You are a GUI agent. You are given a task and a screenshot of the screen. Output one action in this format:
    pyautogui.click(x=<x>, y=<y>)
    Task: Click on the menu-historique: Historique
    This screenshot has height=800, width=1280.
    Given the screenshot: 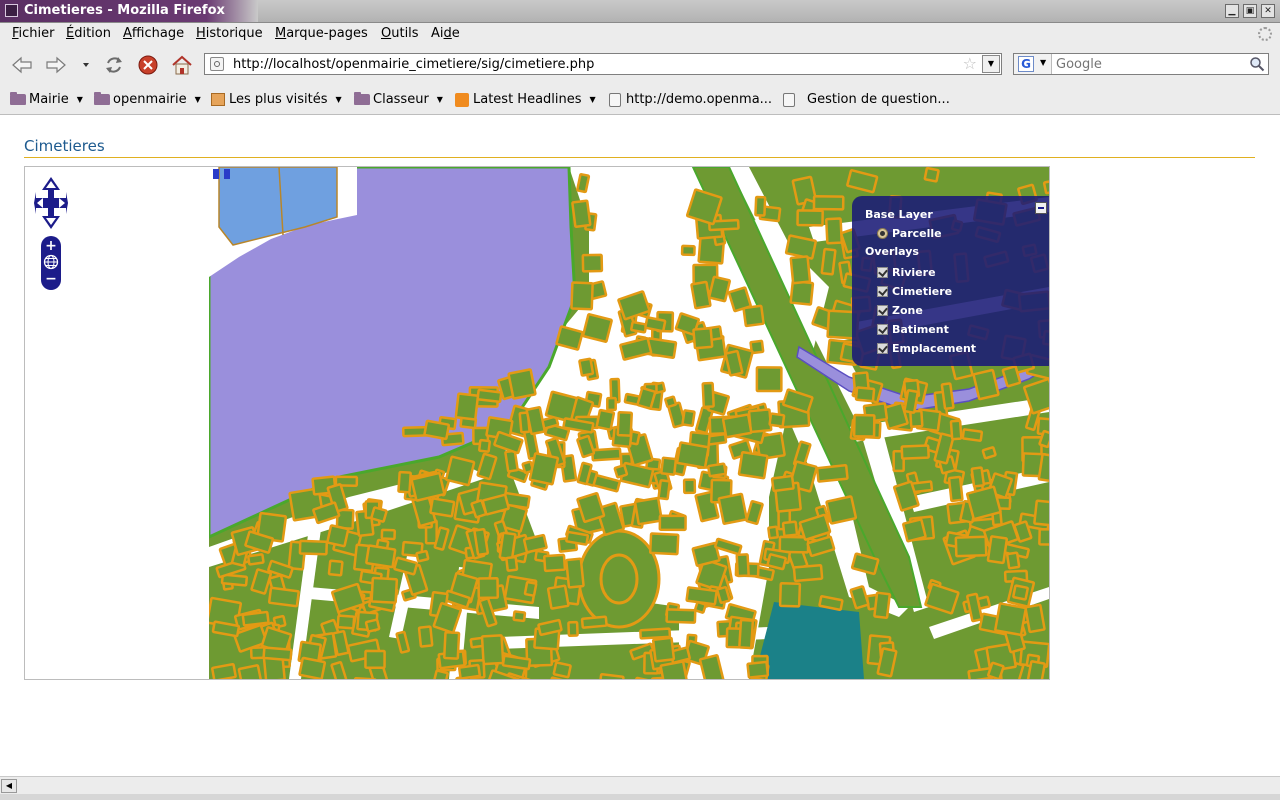 What is the action you would take?
    pyautogui.click(x=229, y=33)
    